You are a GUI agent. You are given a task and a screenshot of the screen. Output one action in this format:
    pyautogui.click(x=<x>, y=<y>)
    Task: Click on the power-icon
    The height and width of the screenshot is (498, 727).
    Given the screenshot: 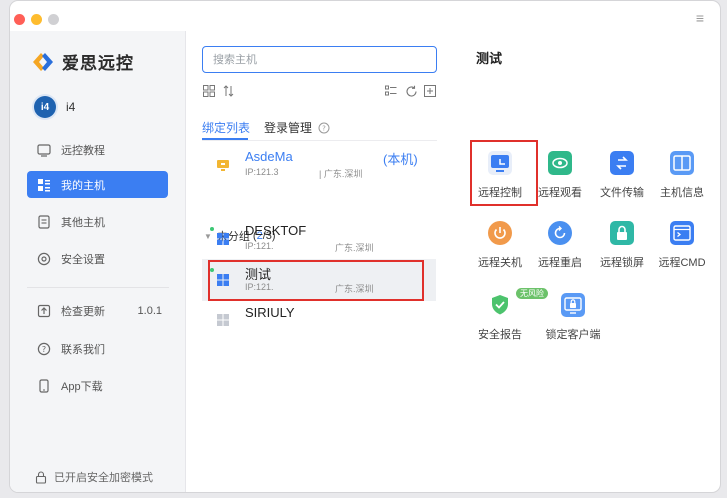 What is the action you would take?
    pyautogui.click(x=500, y=233)
    